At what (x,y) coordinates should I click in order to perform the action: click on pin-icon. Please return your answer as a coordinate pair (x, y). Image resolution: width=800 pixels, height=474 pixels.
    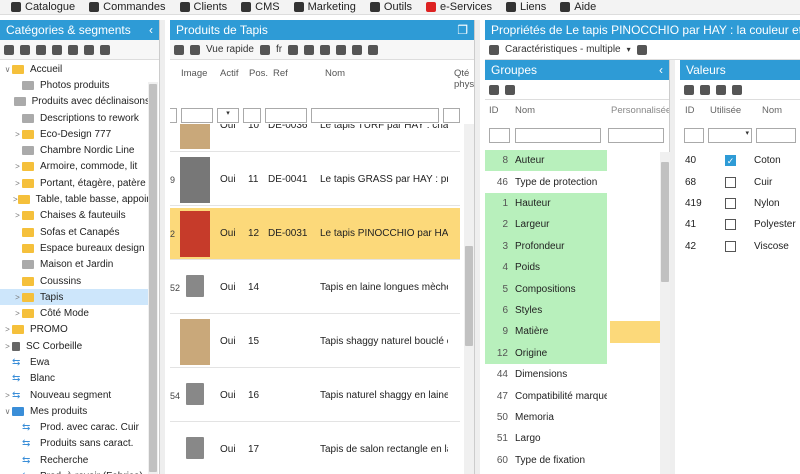
    Looking at the image, I should click on (373, 49).